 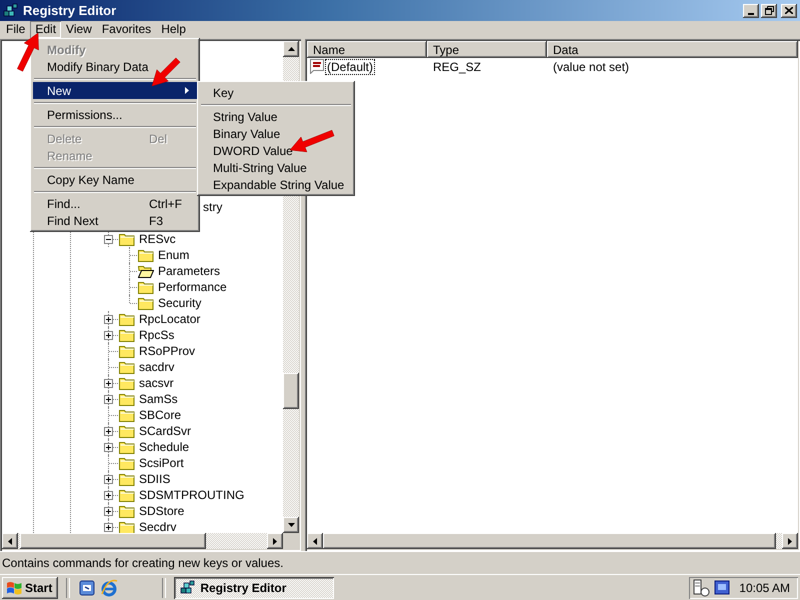 I want to click on tree-item: SDStore, so click(x=162, y=511).